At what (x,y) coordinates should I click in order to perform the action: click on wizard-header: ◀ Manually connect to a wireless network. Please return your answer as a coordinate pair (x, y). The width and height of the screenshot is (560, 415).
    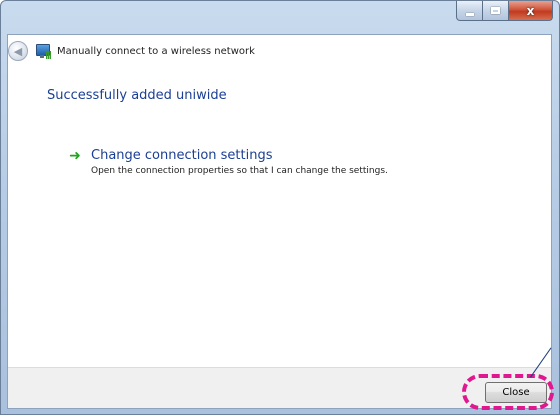
    Looking at the image, I should click on (131, 51).